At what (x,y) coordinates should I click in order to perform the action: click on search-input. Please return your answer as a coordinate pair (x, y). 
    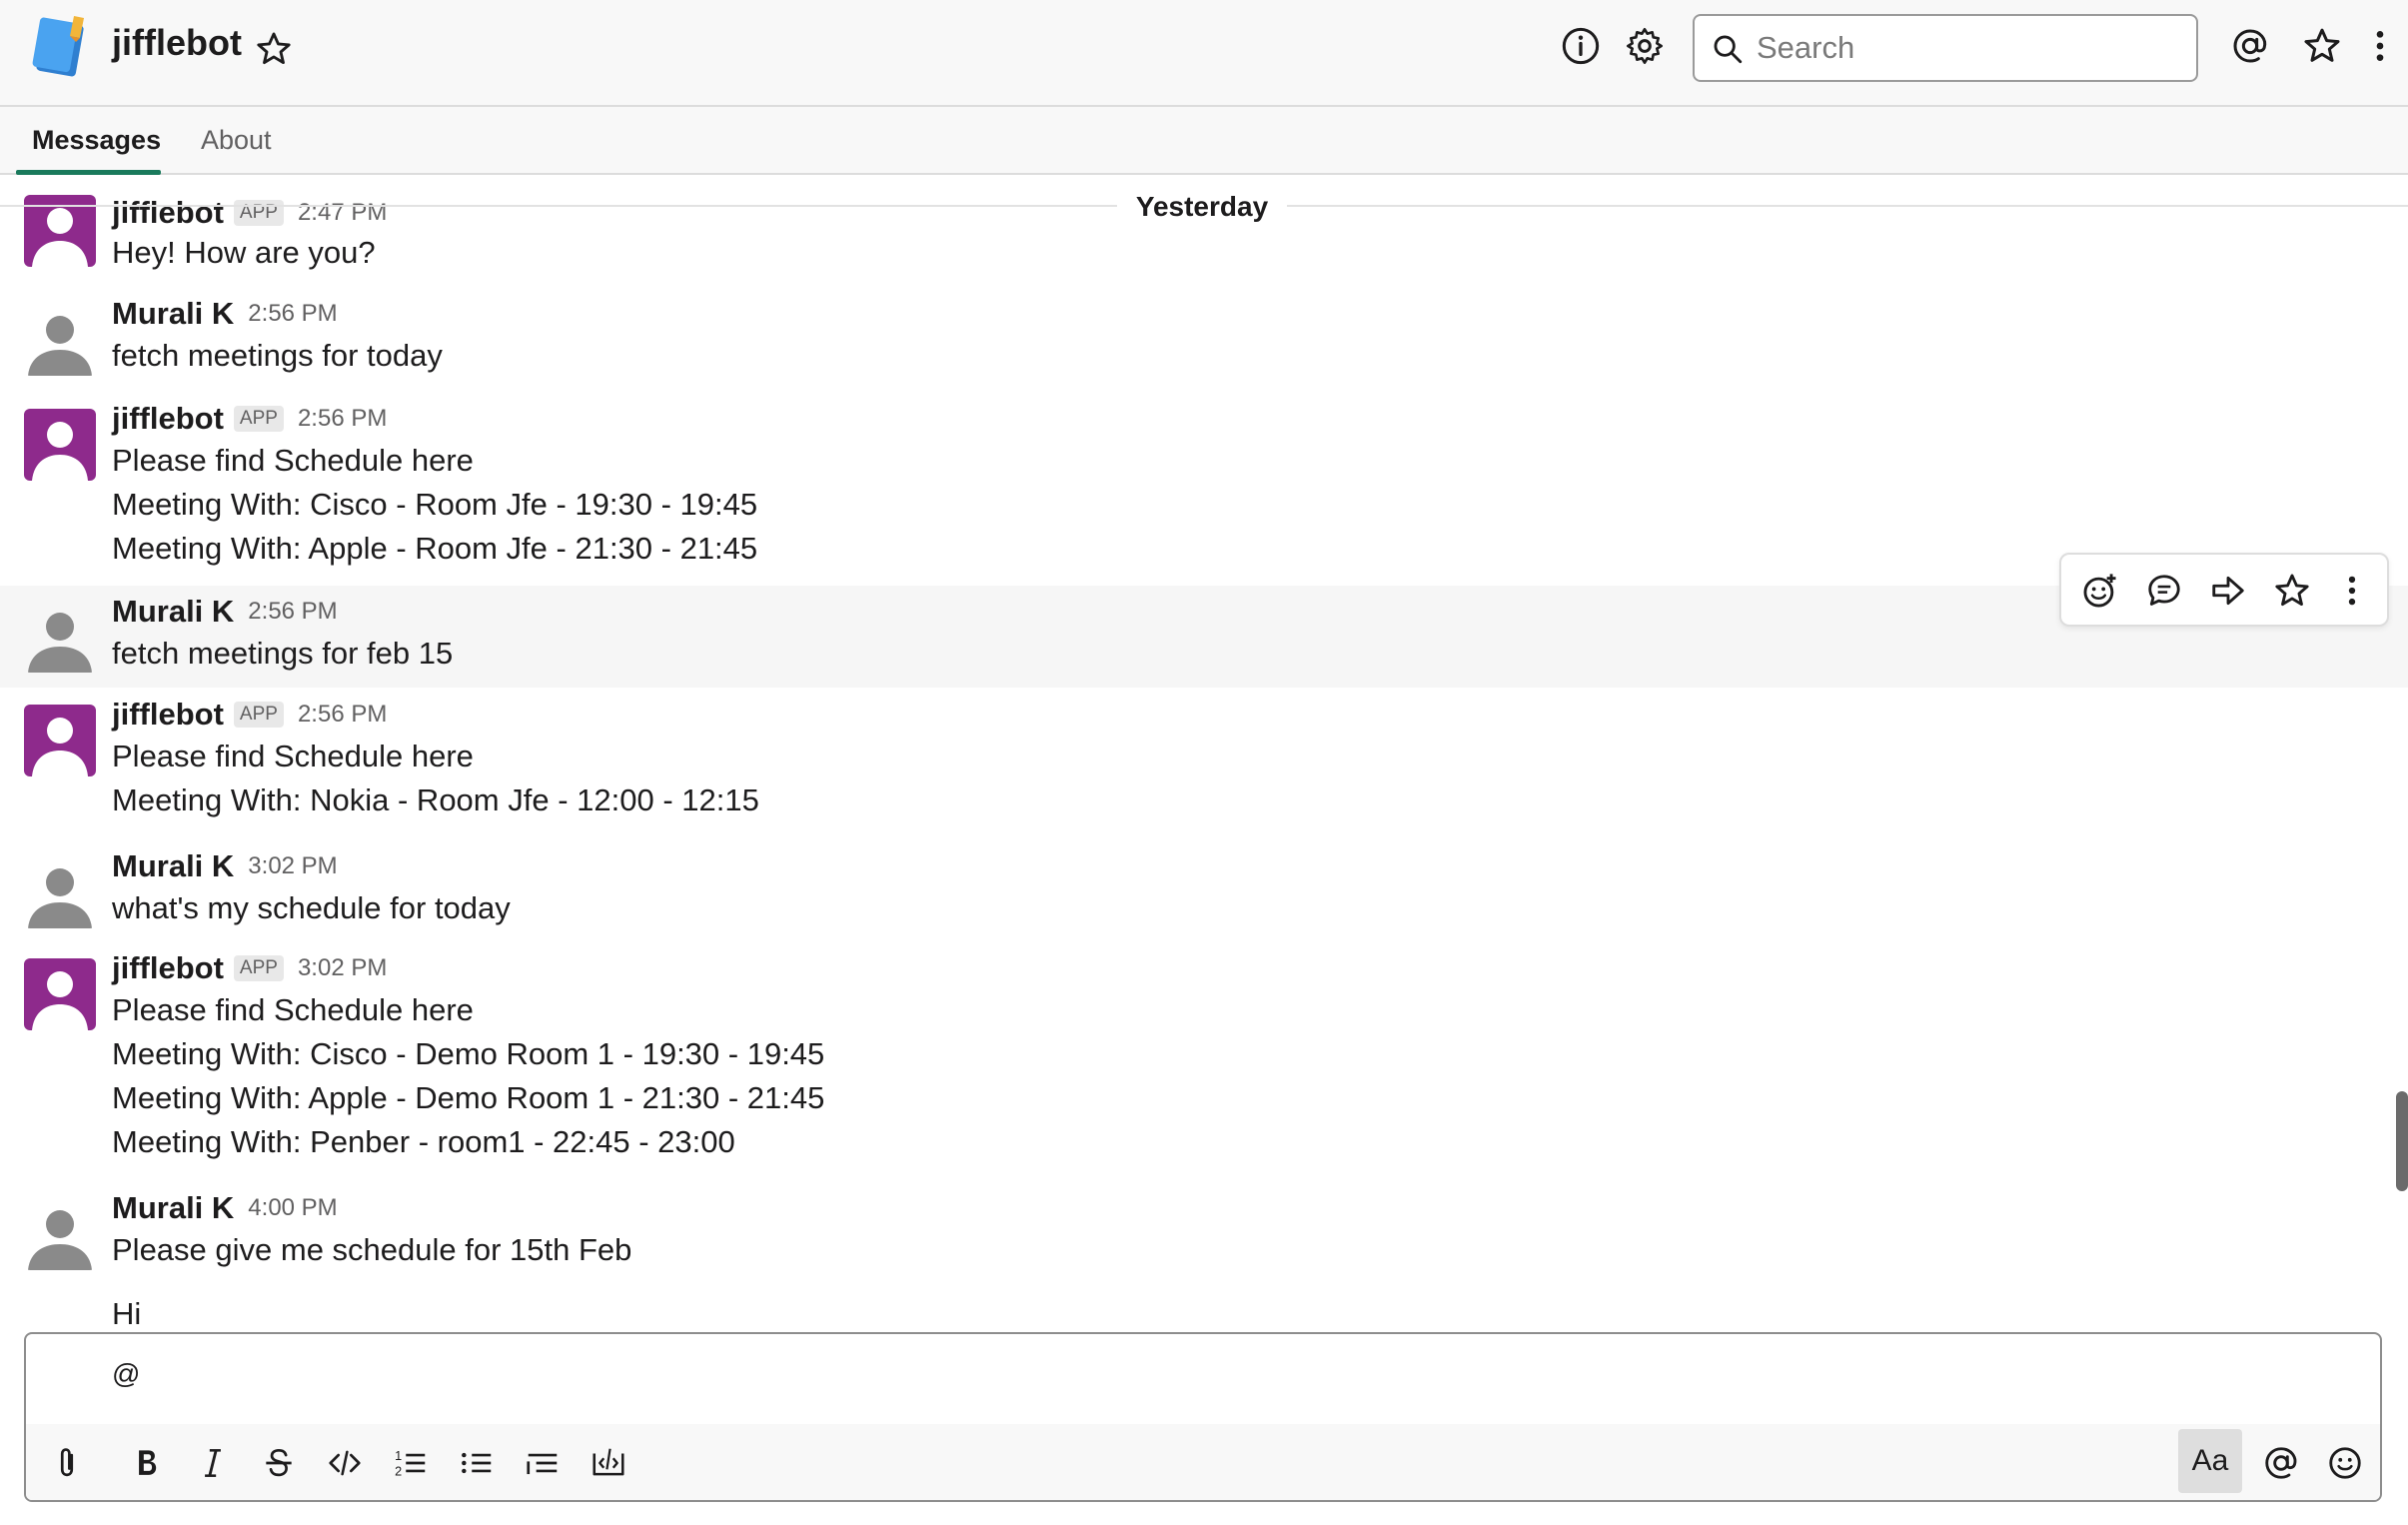
    Looking at the image, I should click on (1967, 48).